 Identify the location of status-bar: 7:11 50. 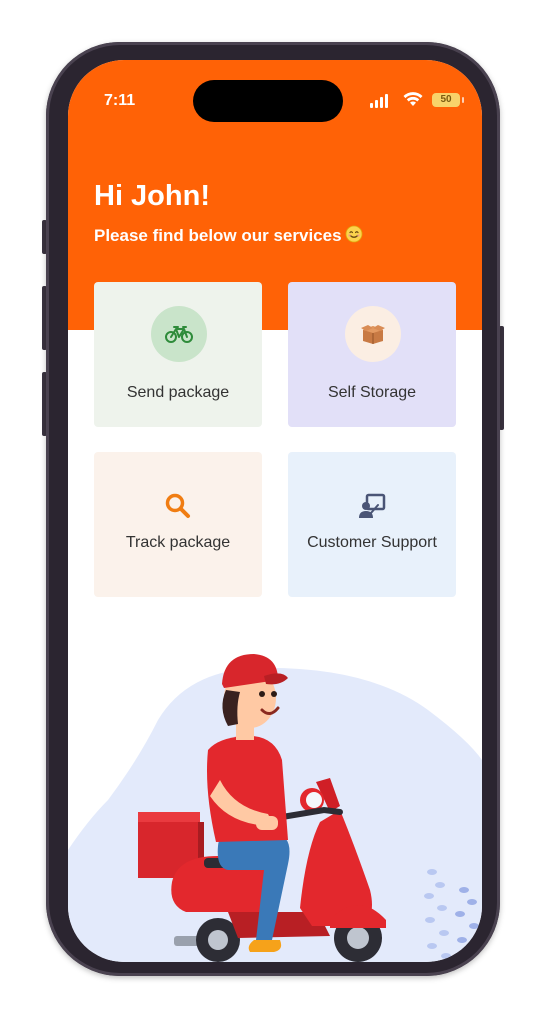
(275, 91).